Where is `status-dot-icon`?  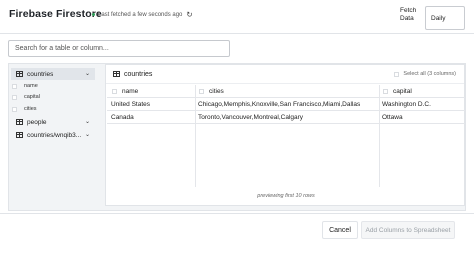
status-dot-icon is located at coordinates (93, 15).